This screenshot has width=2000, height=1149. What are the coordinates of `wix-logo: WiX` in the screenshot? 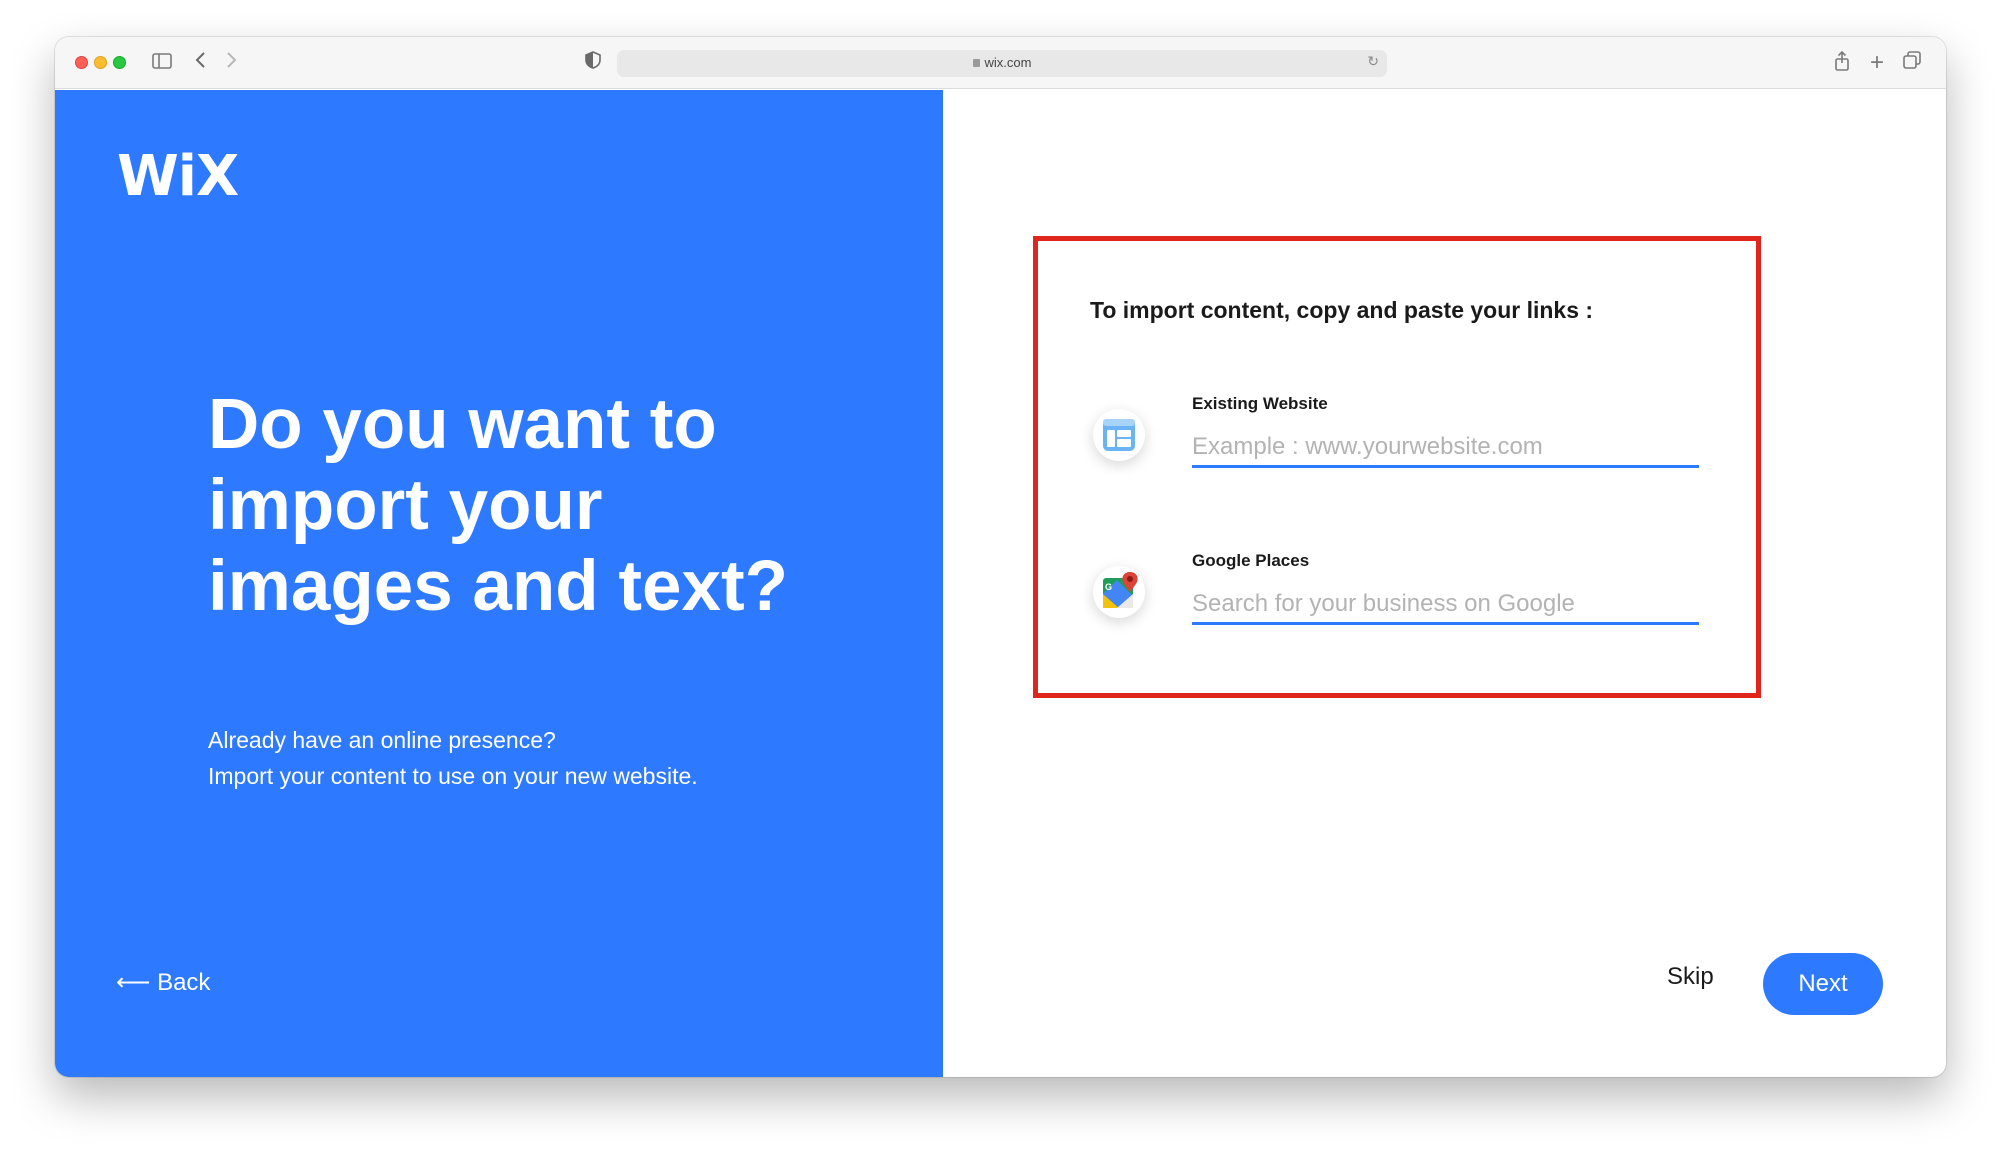 It's located at (178, 176).